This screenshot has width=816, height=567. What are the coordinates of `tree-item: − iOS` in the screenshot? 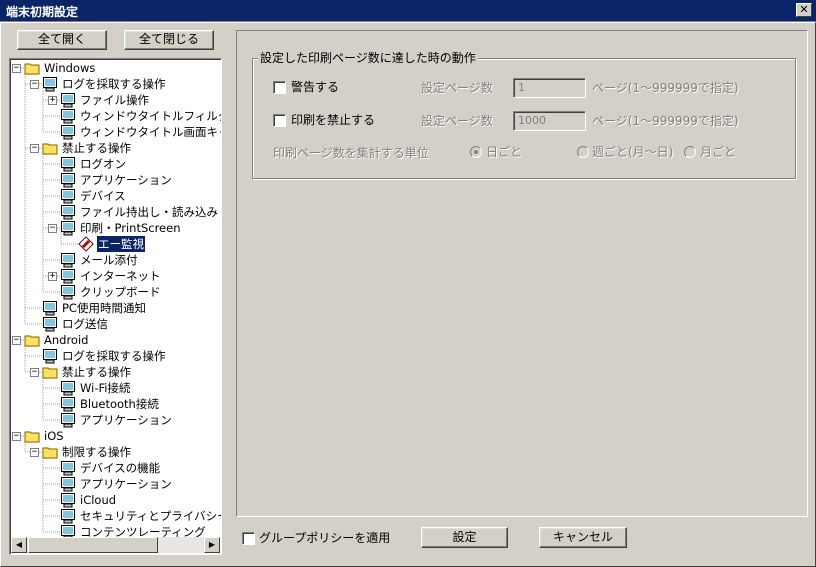 It's located at (115, 436).